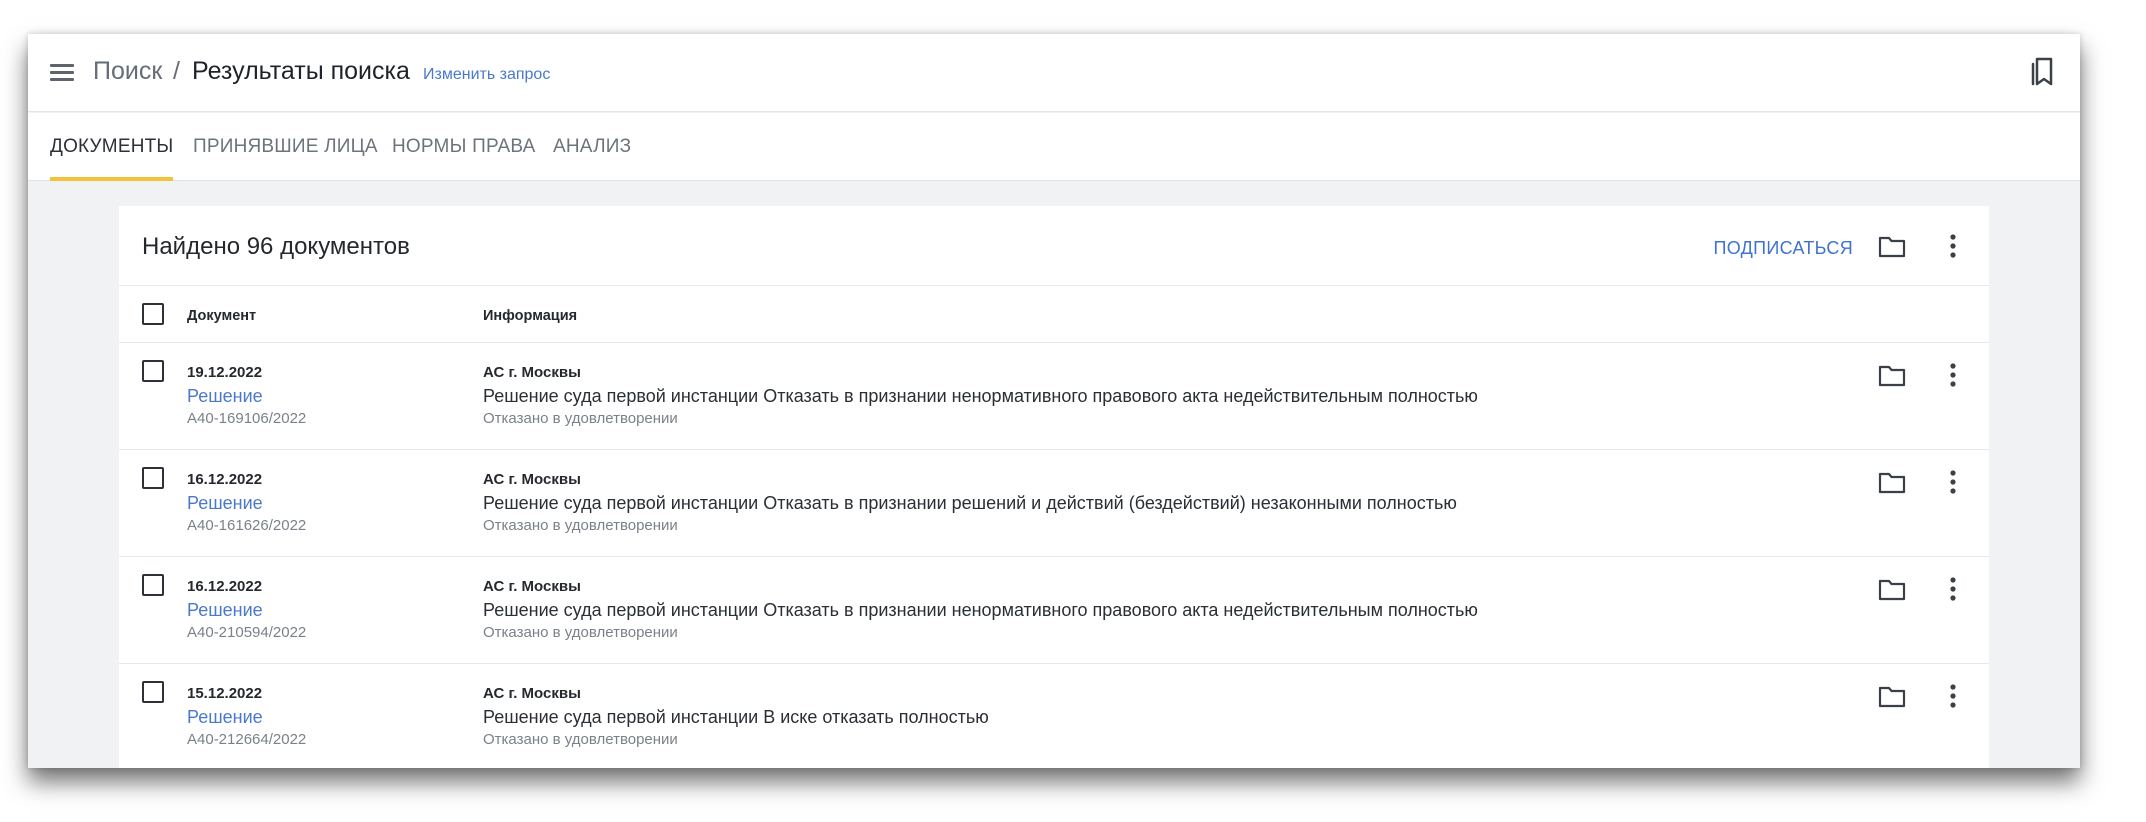  What do you see at coordinates (247, 418) in the screenshot?
I see `case-number: А40-169106/2022` at bounding box center [247, 418].